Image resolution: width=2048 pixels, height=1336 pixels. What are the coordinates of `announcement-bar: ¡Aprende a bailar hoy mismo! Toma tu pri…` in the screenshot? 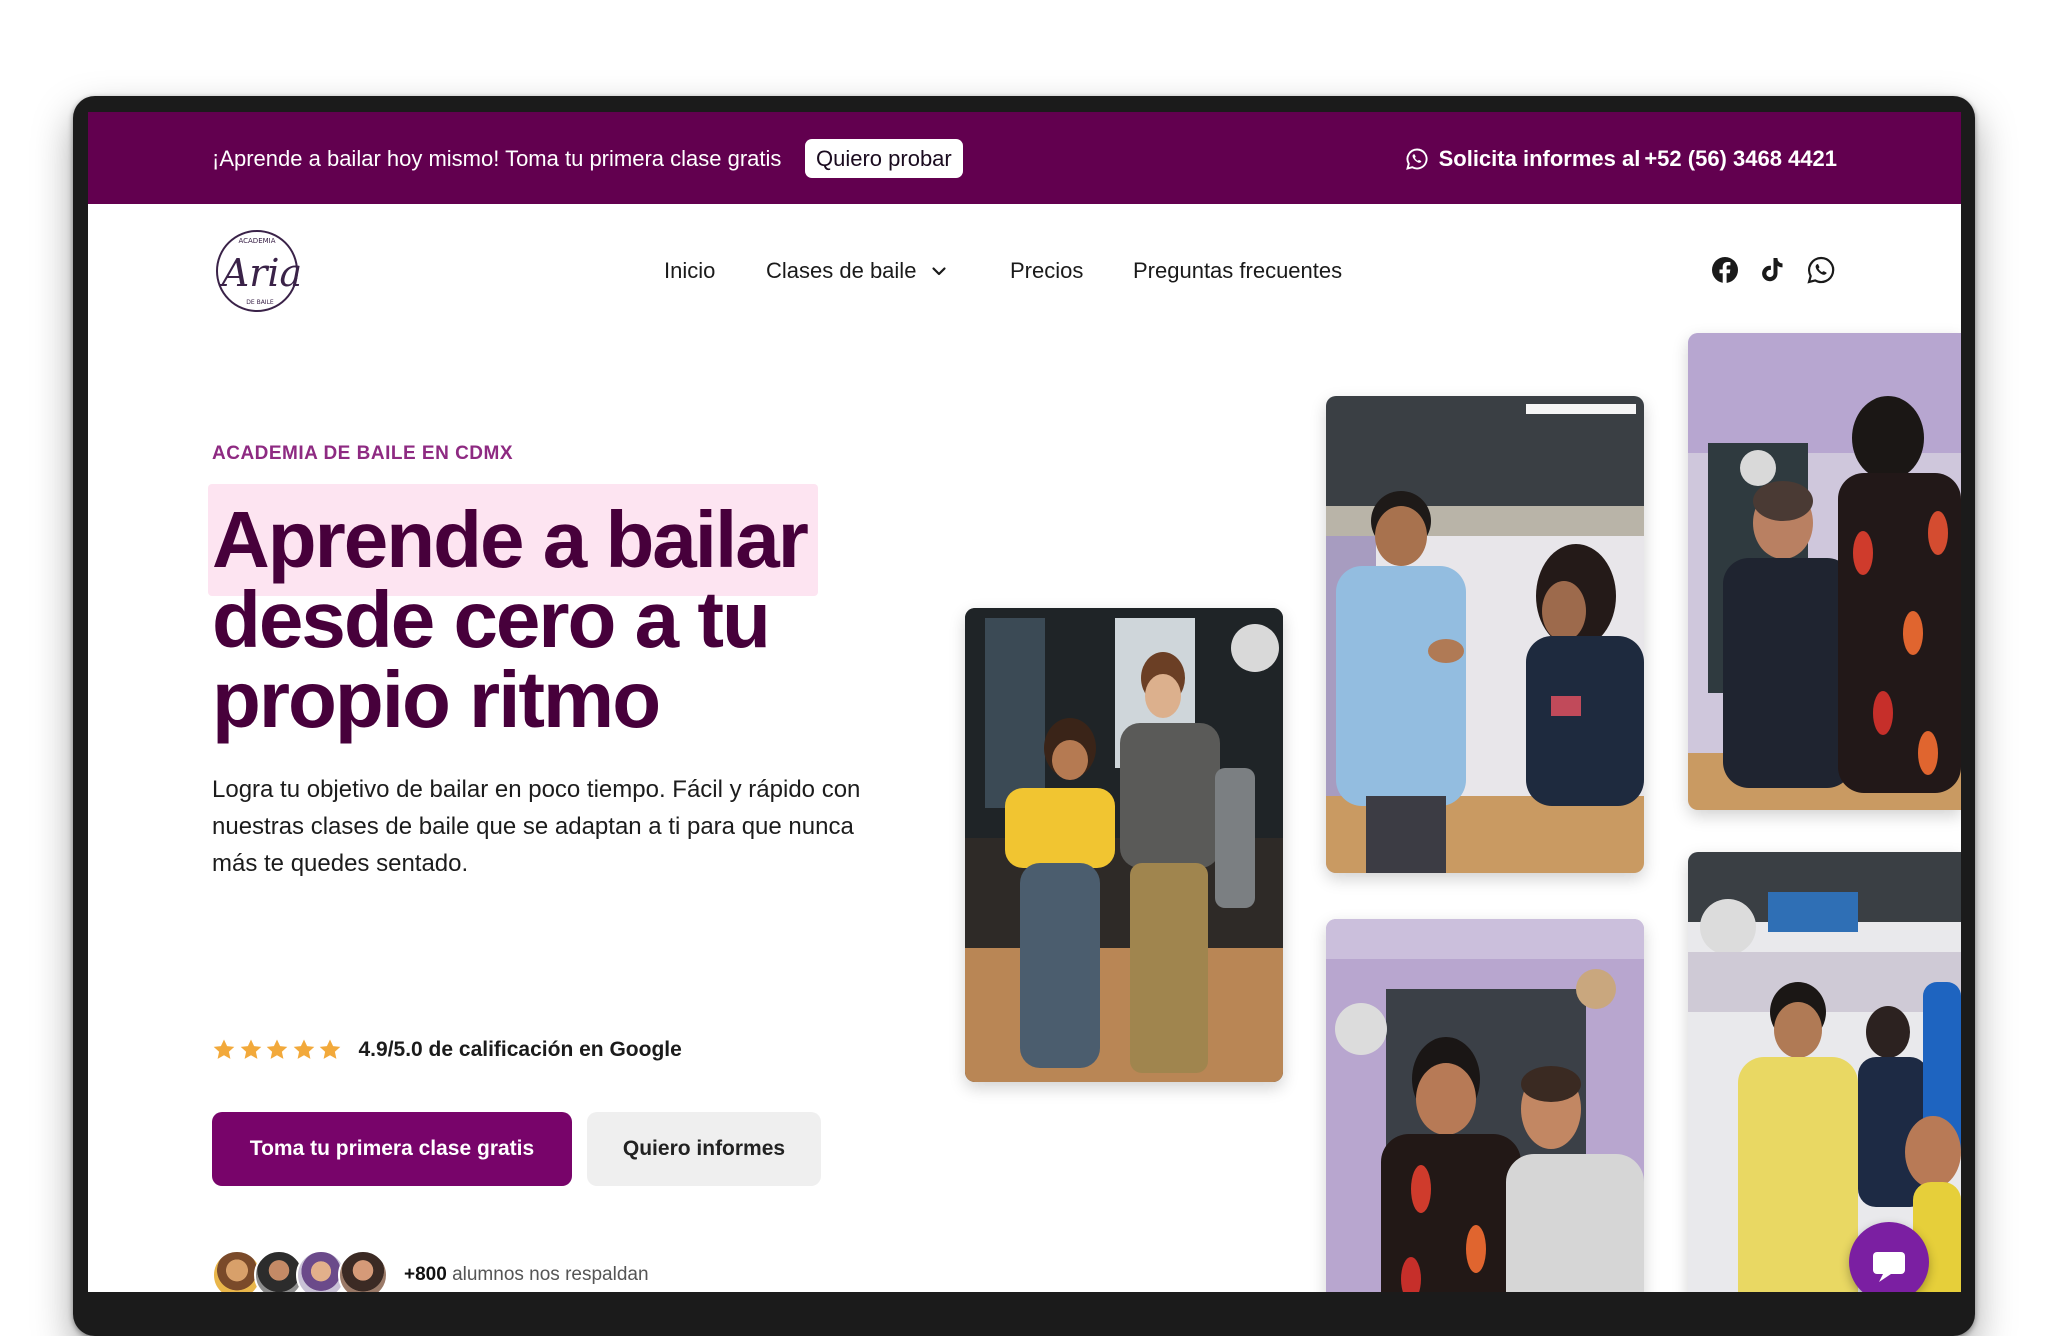 It's located at (1024, 158).